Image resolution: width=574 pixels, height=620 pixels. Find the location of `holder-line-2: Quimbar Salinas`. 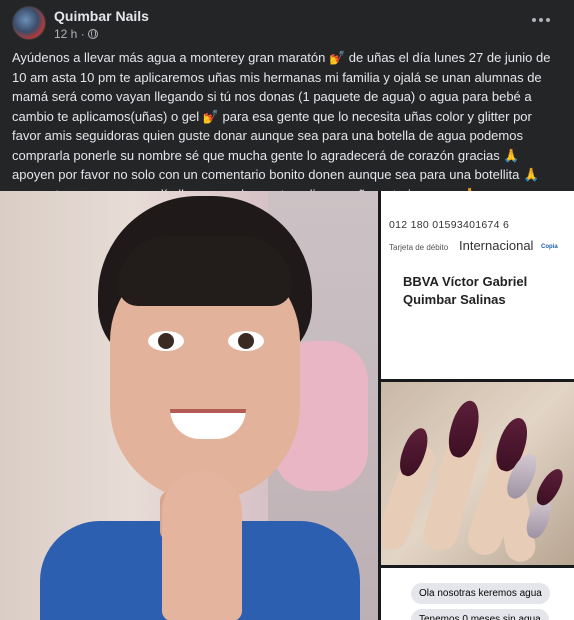

holder-line-2: Quimbar Salinas is located at coordinates (454, 299).